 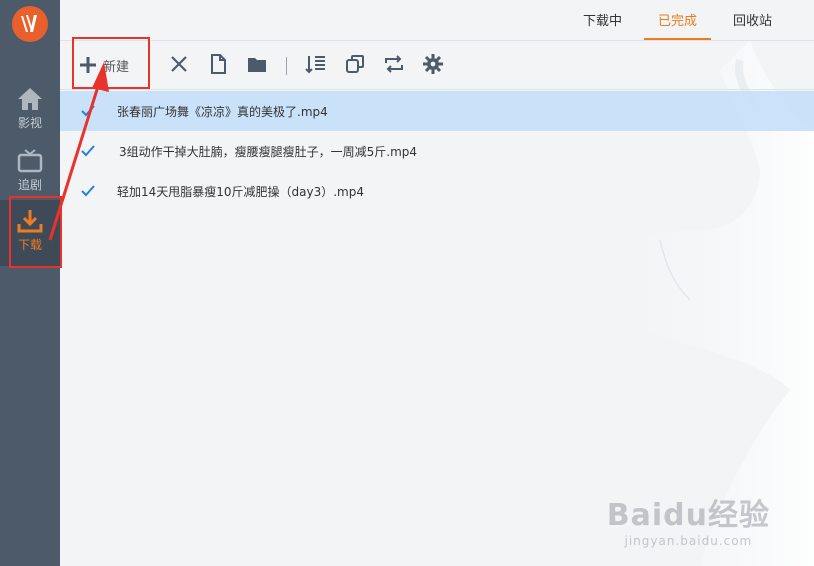 I want to click on repeat-button, so click(x=395, y=65).